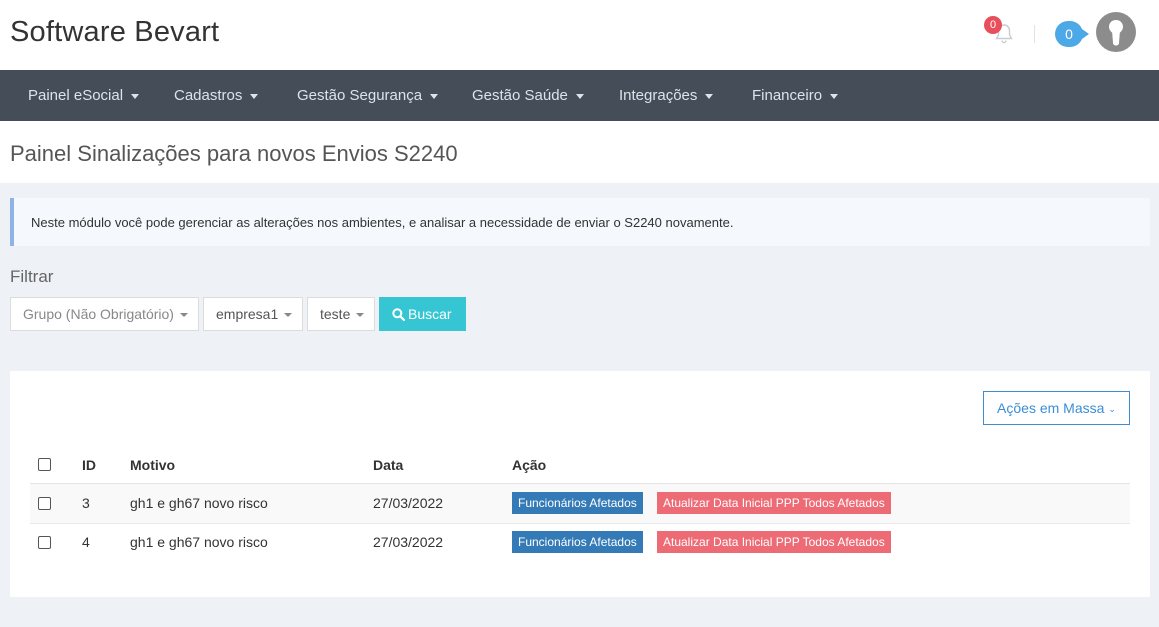 The image size is (1159, 627). I want to click on nav-label: Painel eSocial, so click(76, 95).